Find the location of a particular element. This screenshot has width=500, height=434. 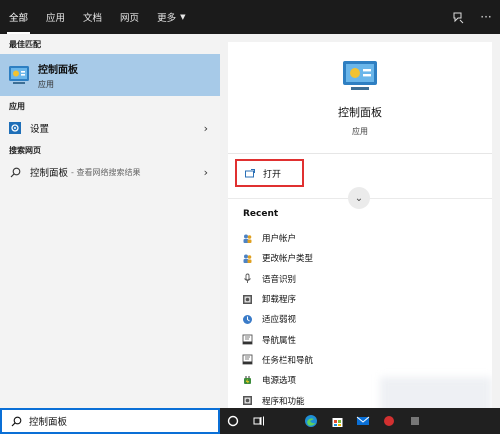

power-icon is located at coordinates (247, 380).